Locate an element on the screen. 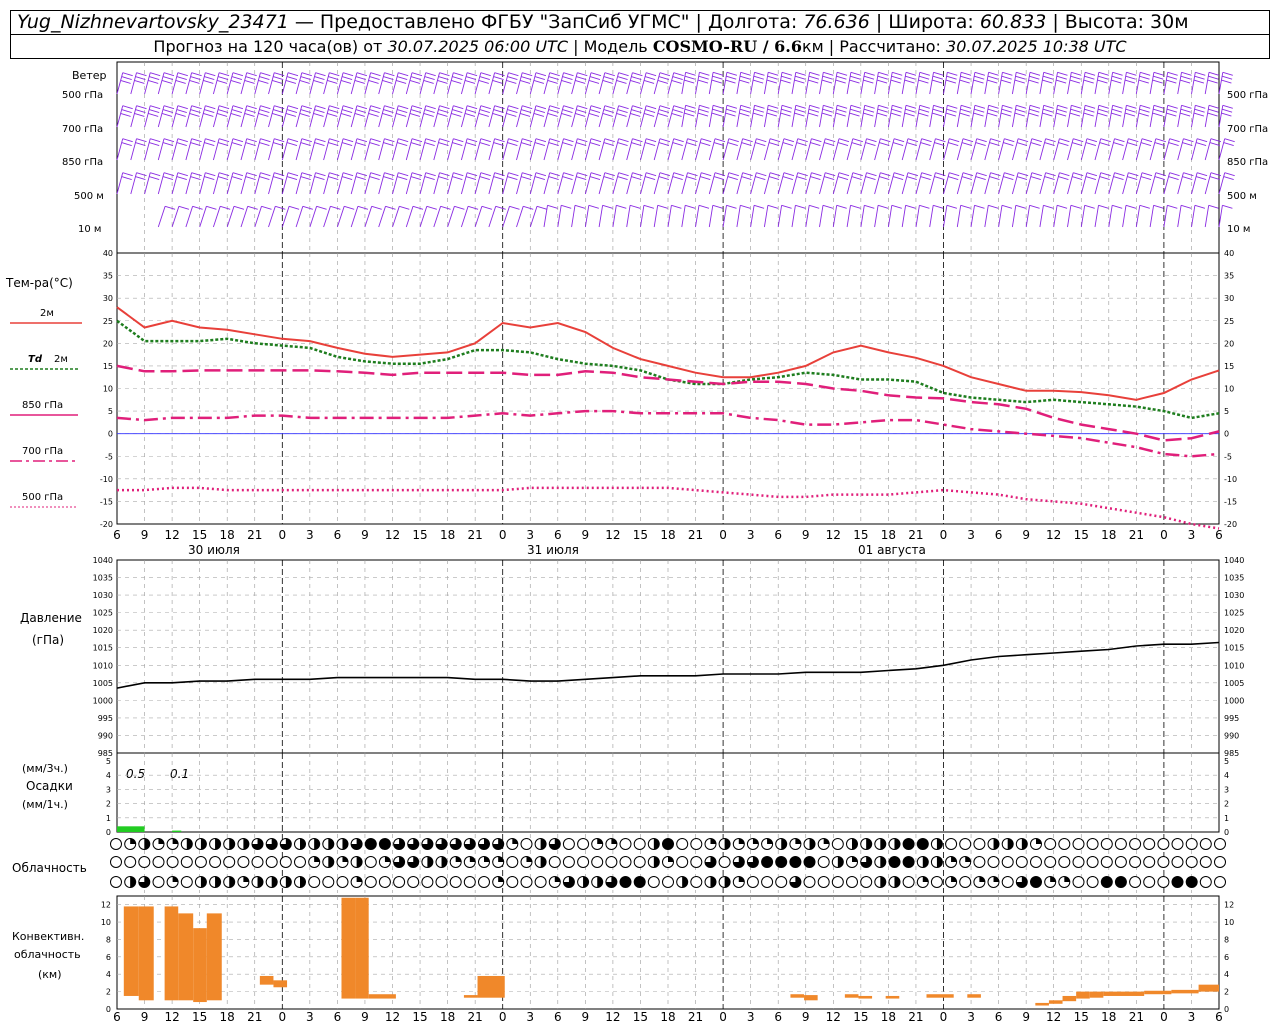 This screenshot has height=1024, width=1280. precip-tick-label-right: 0 is located at coordinates (1226, 832).